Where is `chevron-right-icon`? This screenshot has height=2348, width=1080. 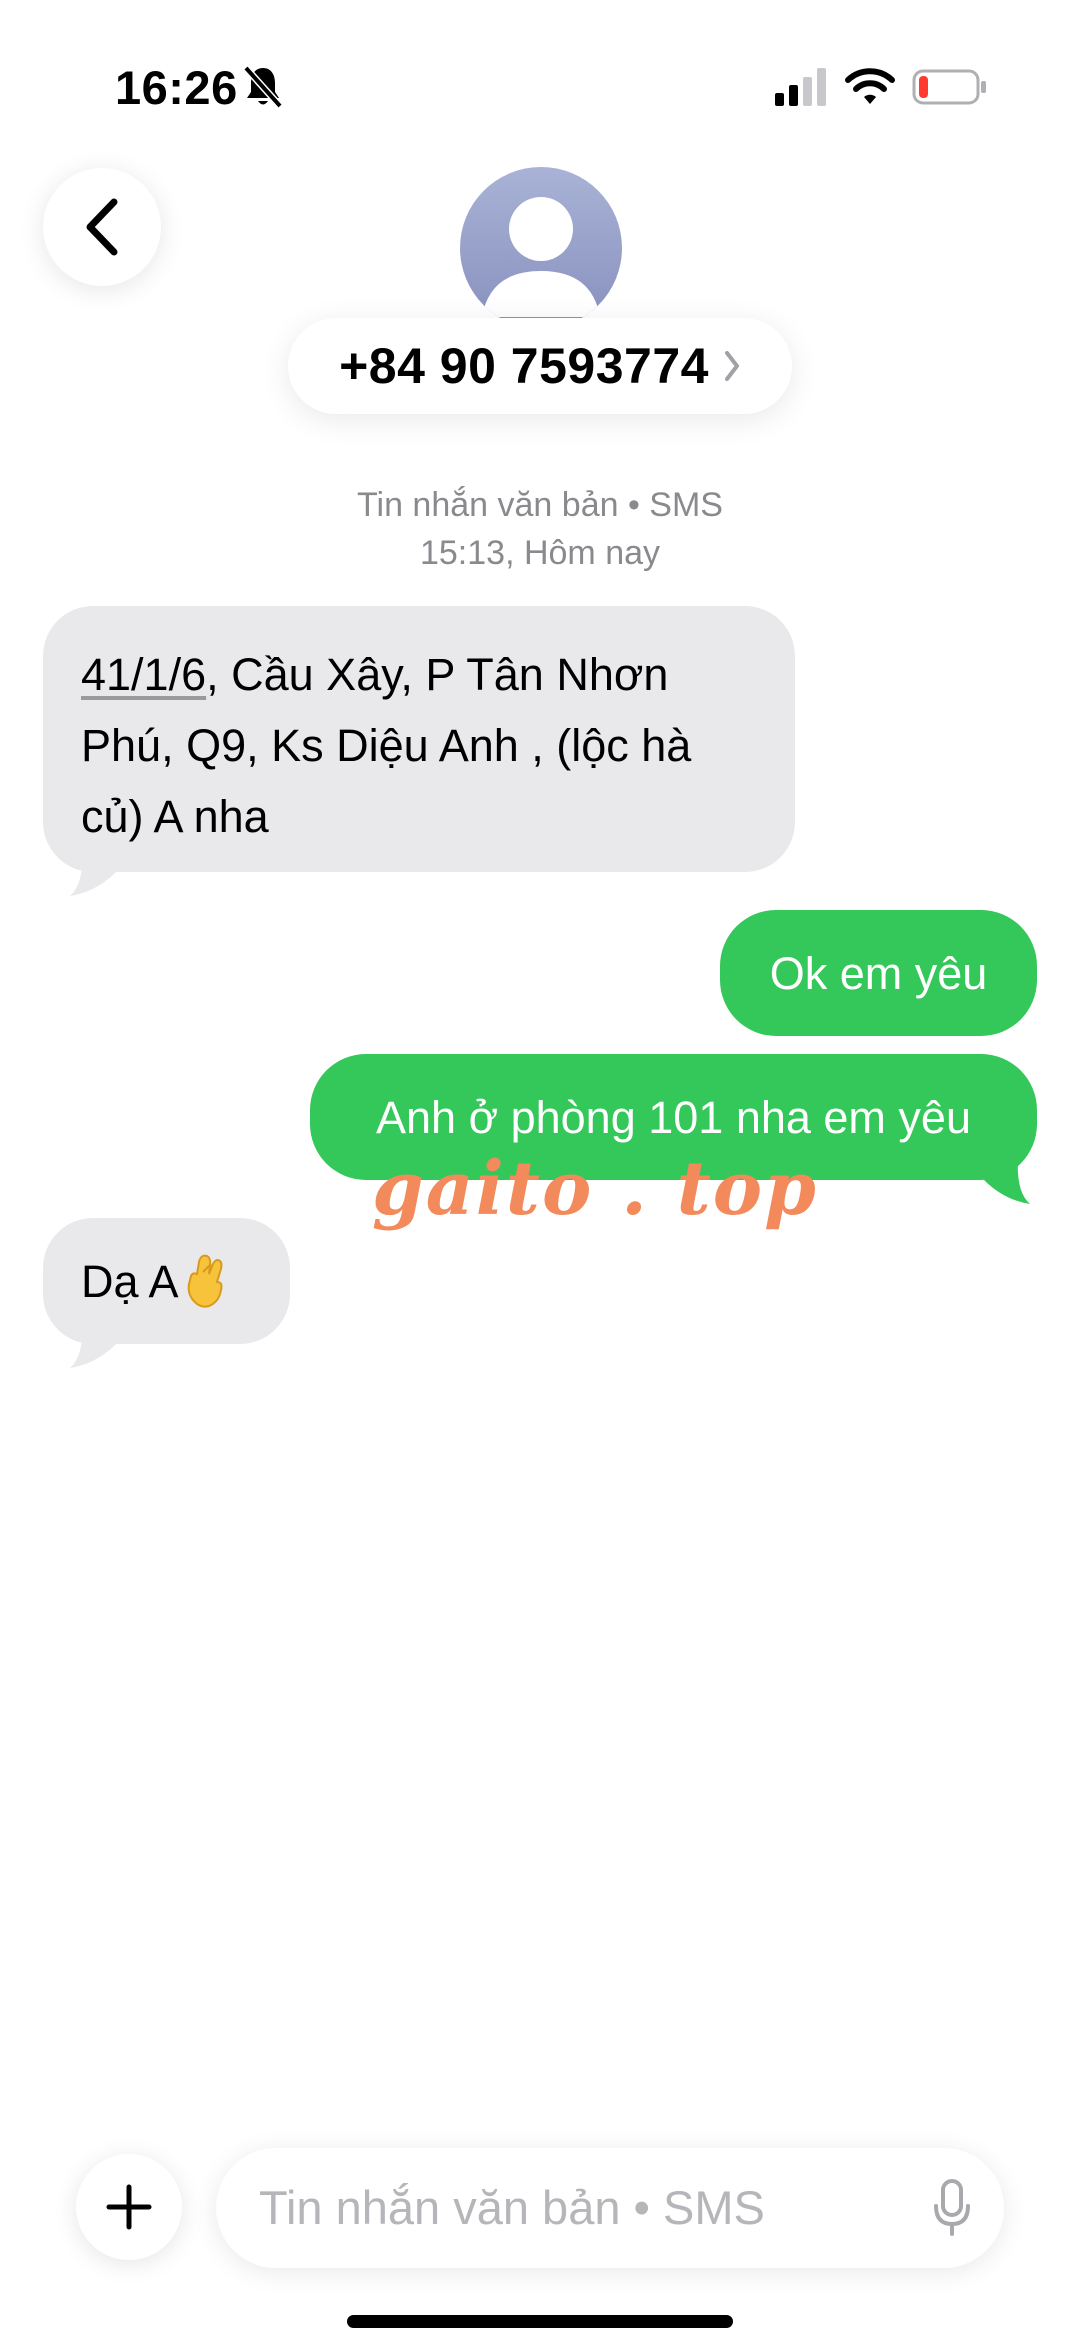
chevron-right-icon is located at coordinates (731, 366).